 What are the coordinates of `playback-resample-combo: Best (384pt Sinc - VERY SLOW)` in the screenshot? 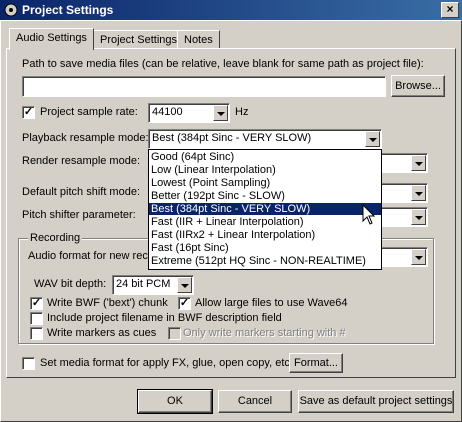 It's located at (265, 139).